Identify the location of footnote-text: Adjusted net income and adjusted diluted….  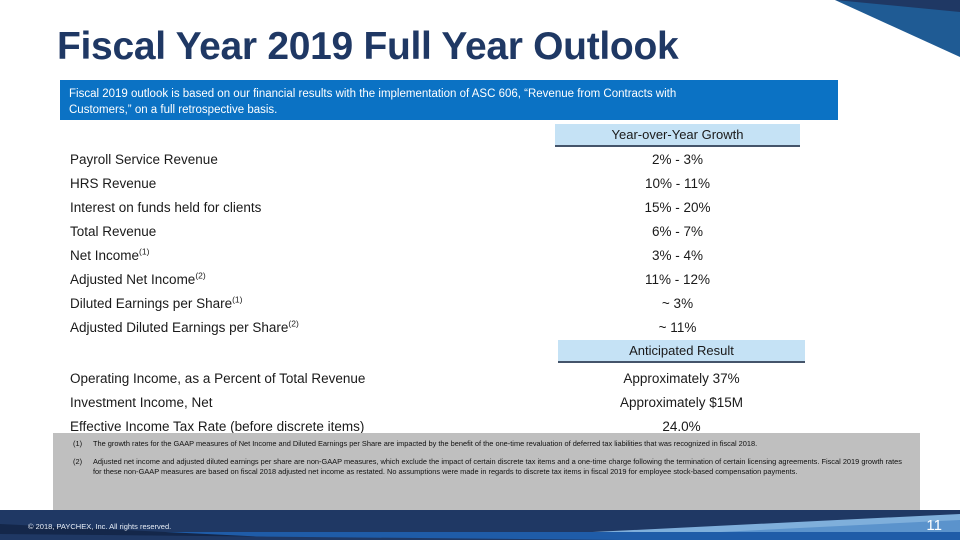
(497, 466).